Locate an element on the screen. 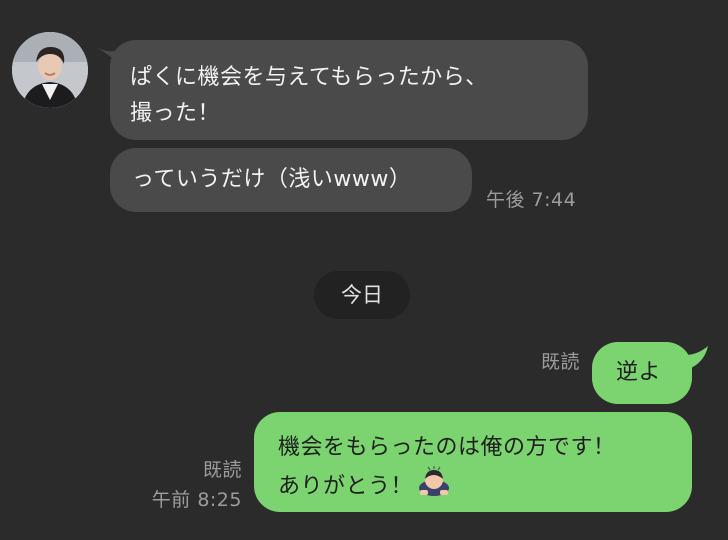 The image size is (728, 540). message-text: 機会をもらったのは俺の方です！ is located at coordinates (447, 447).